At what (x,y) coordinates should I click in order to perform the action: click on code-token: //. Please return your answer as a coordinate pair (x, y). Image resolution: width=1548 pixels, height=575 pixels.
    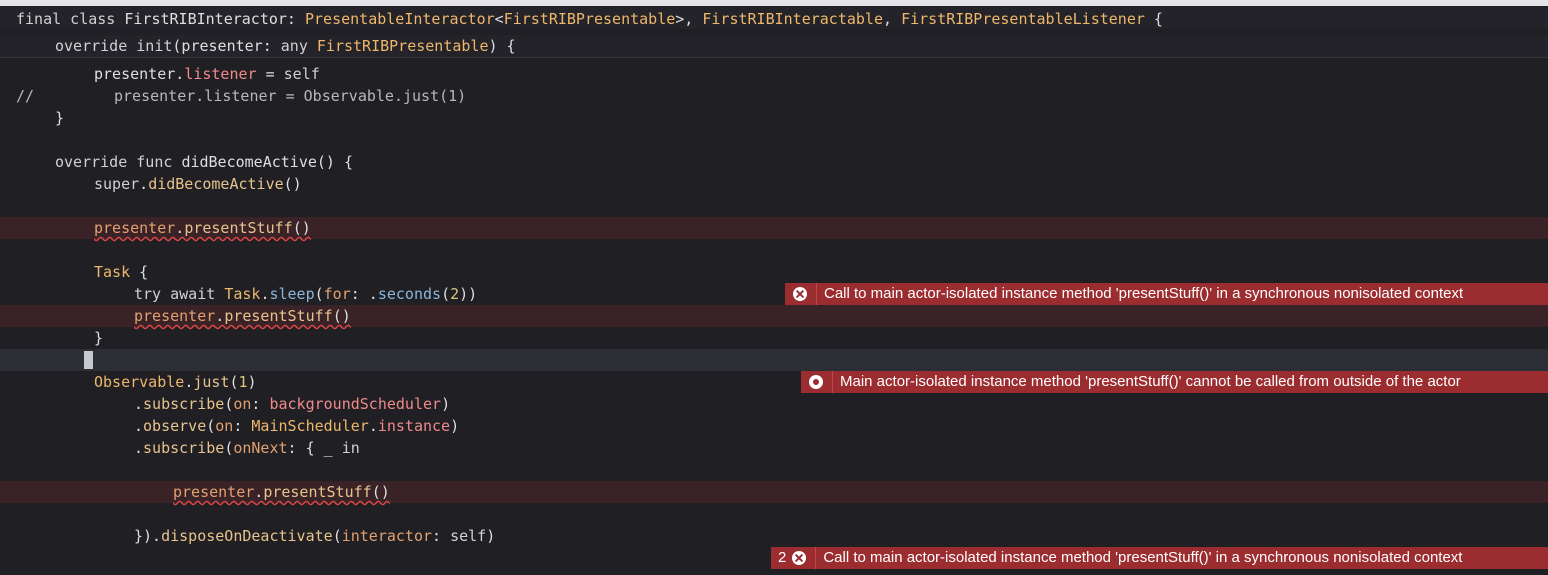
    Looking at the image, I should click on (25, 96).